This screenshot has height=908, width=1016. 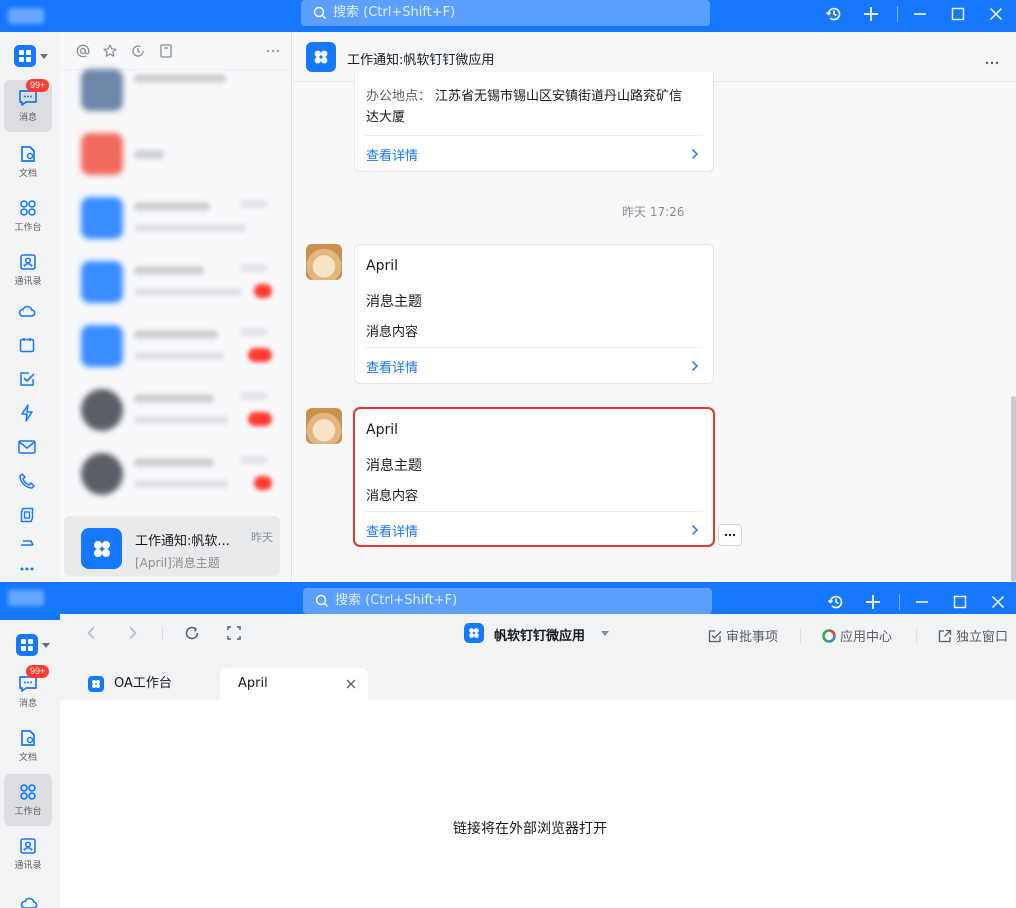 I want to click on mention-filter, so click(x=83, y=51).